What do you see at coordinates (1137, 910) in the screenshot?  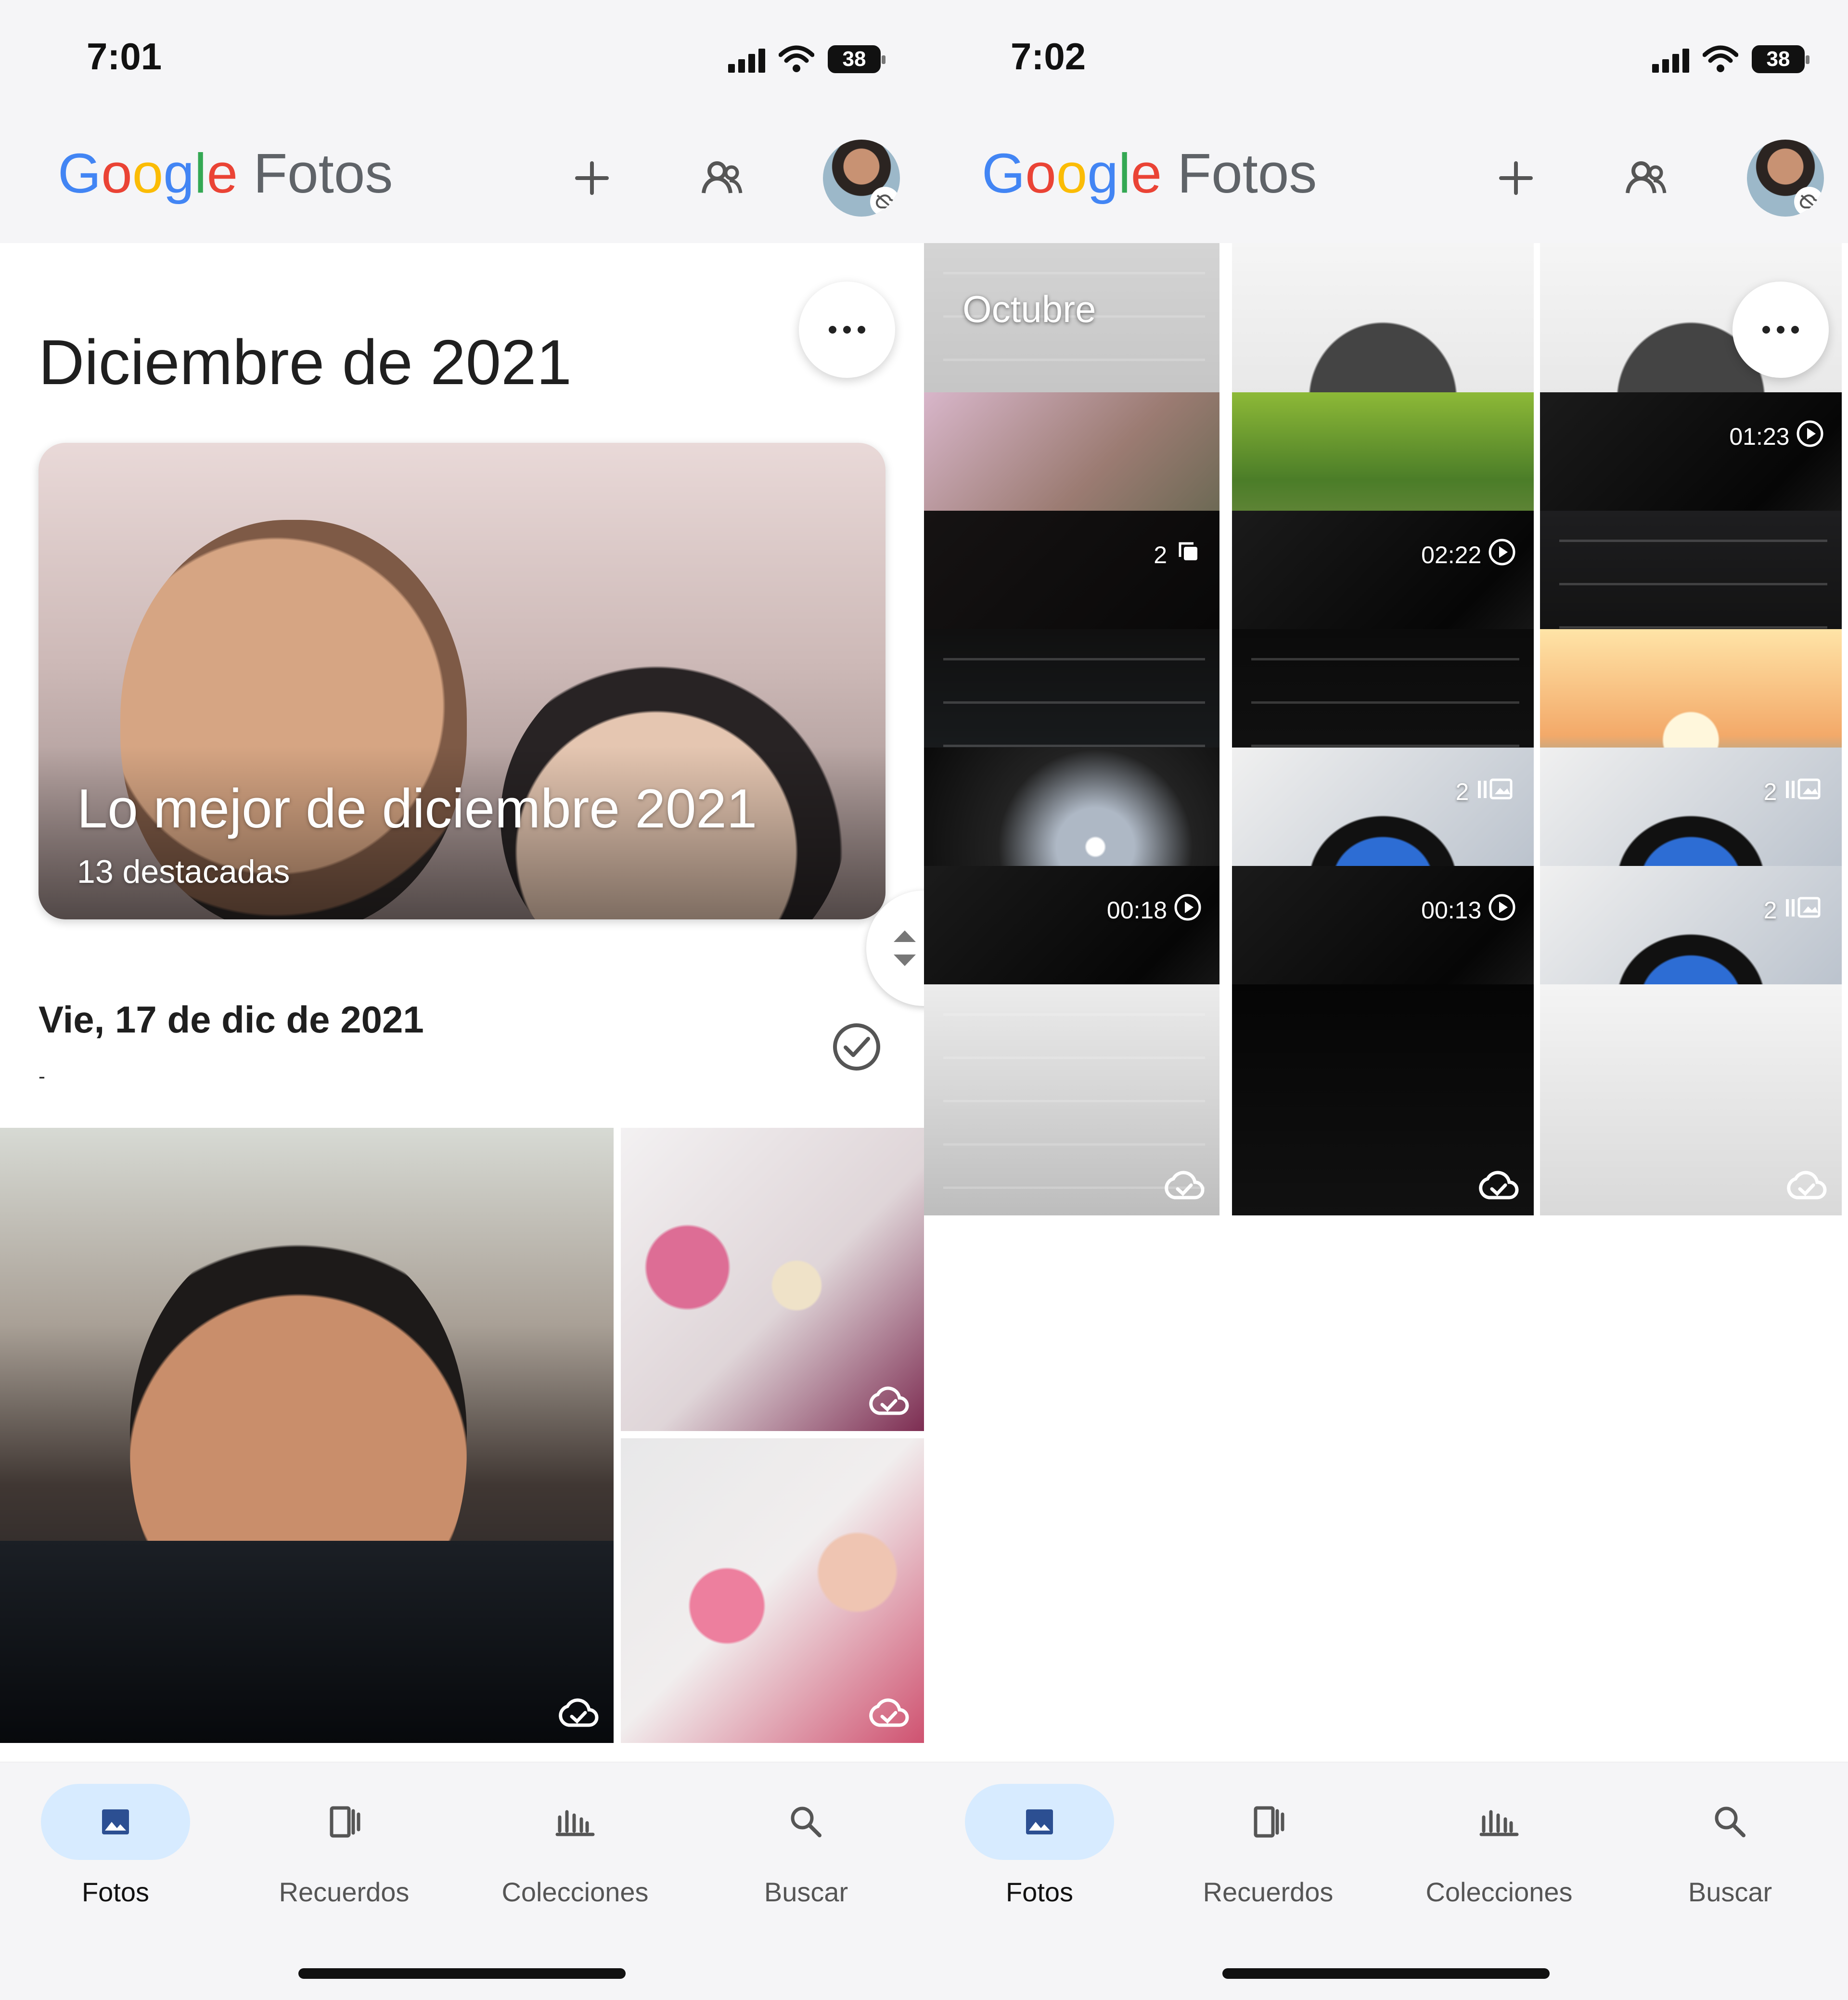 I see `tile-label-text: 00:18` at bounding box center [1137, 910].